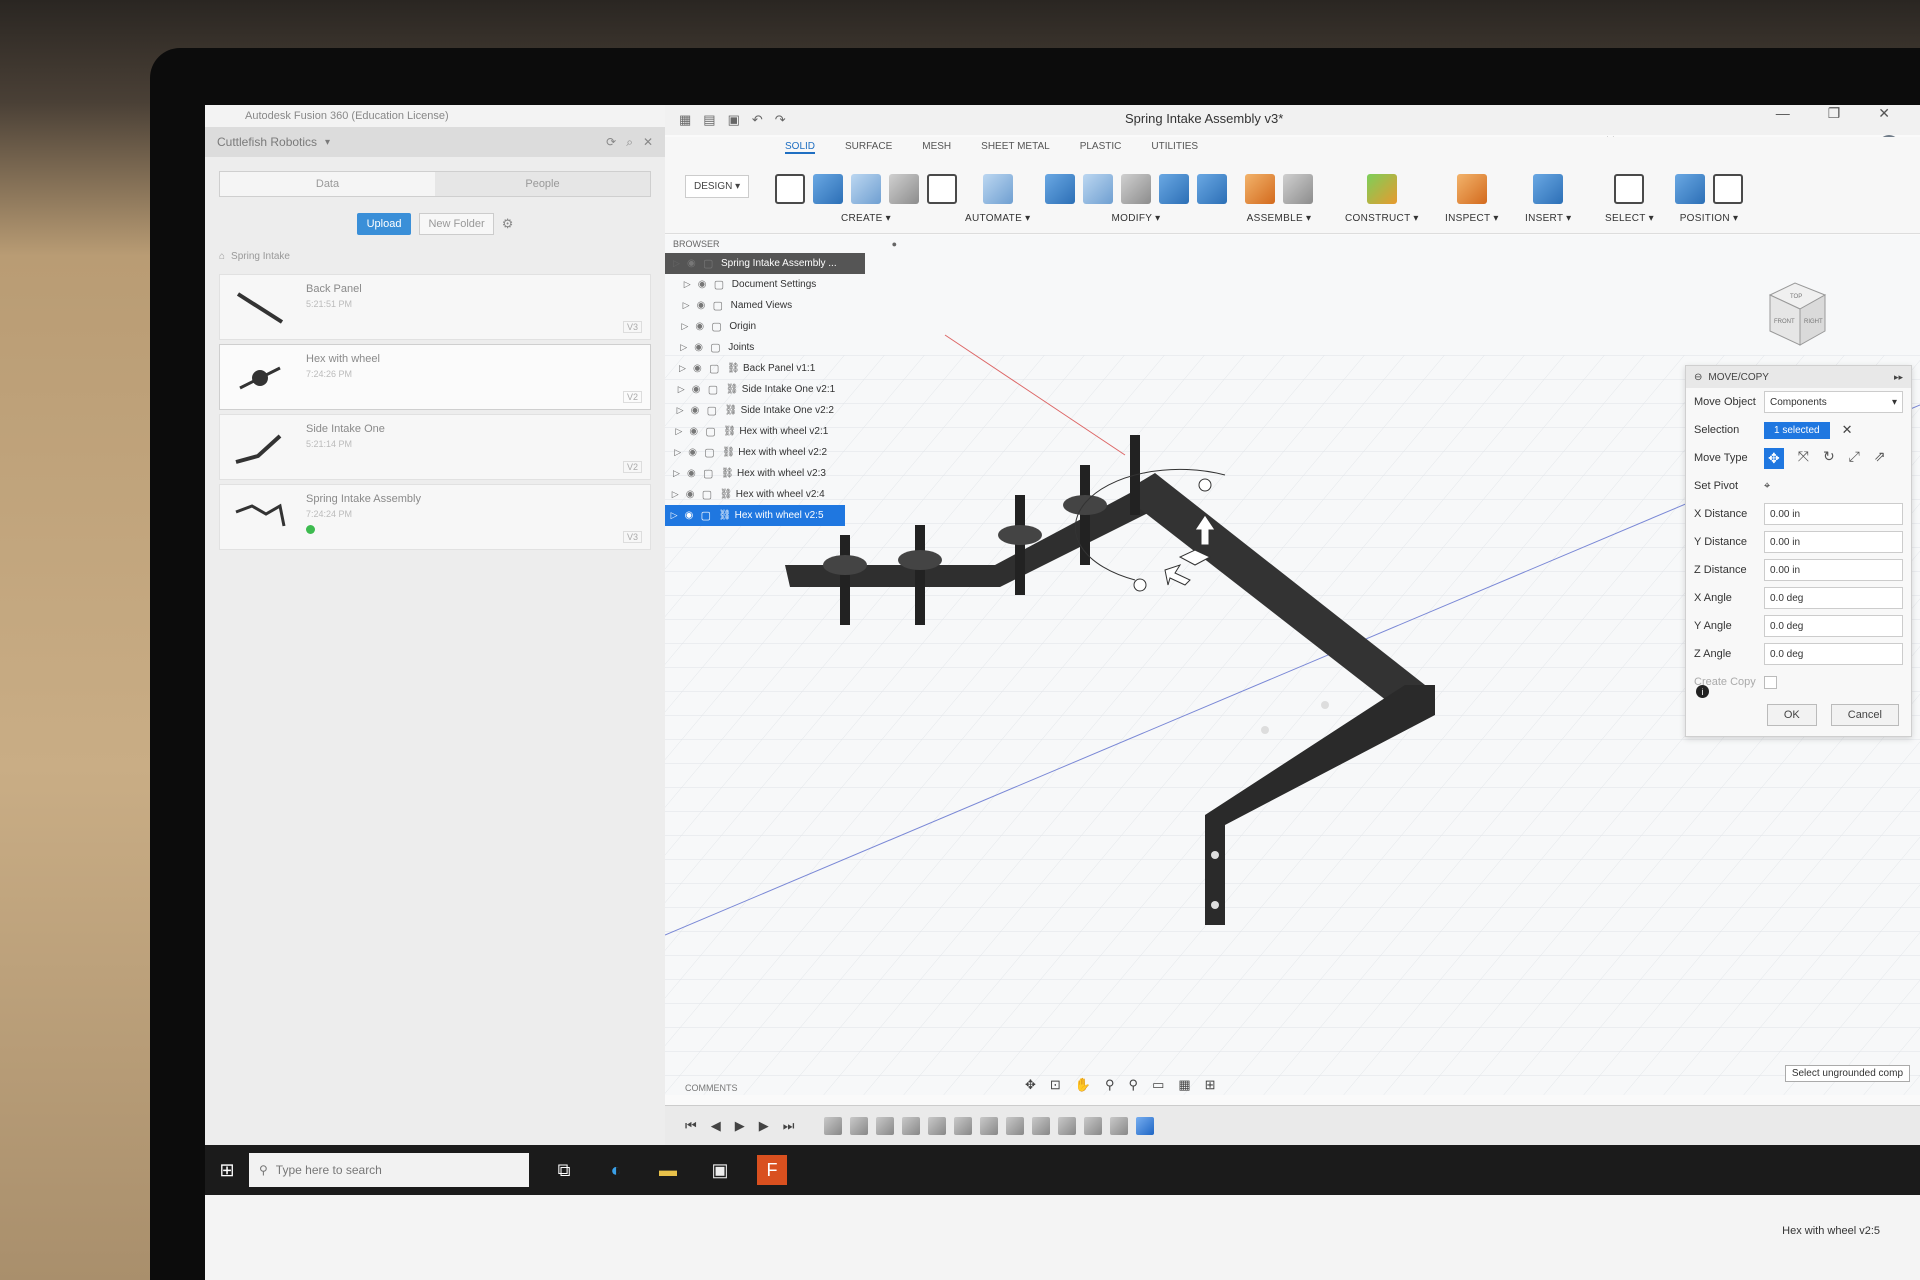 The height and width of the screenshot is (1280, 1920). Describe the element at coordinates (866, 218) in the screenshot. I see `create-menu: CREATE ▾` at that location.